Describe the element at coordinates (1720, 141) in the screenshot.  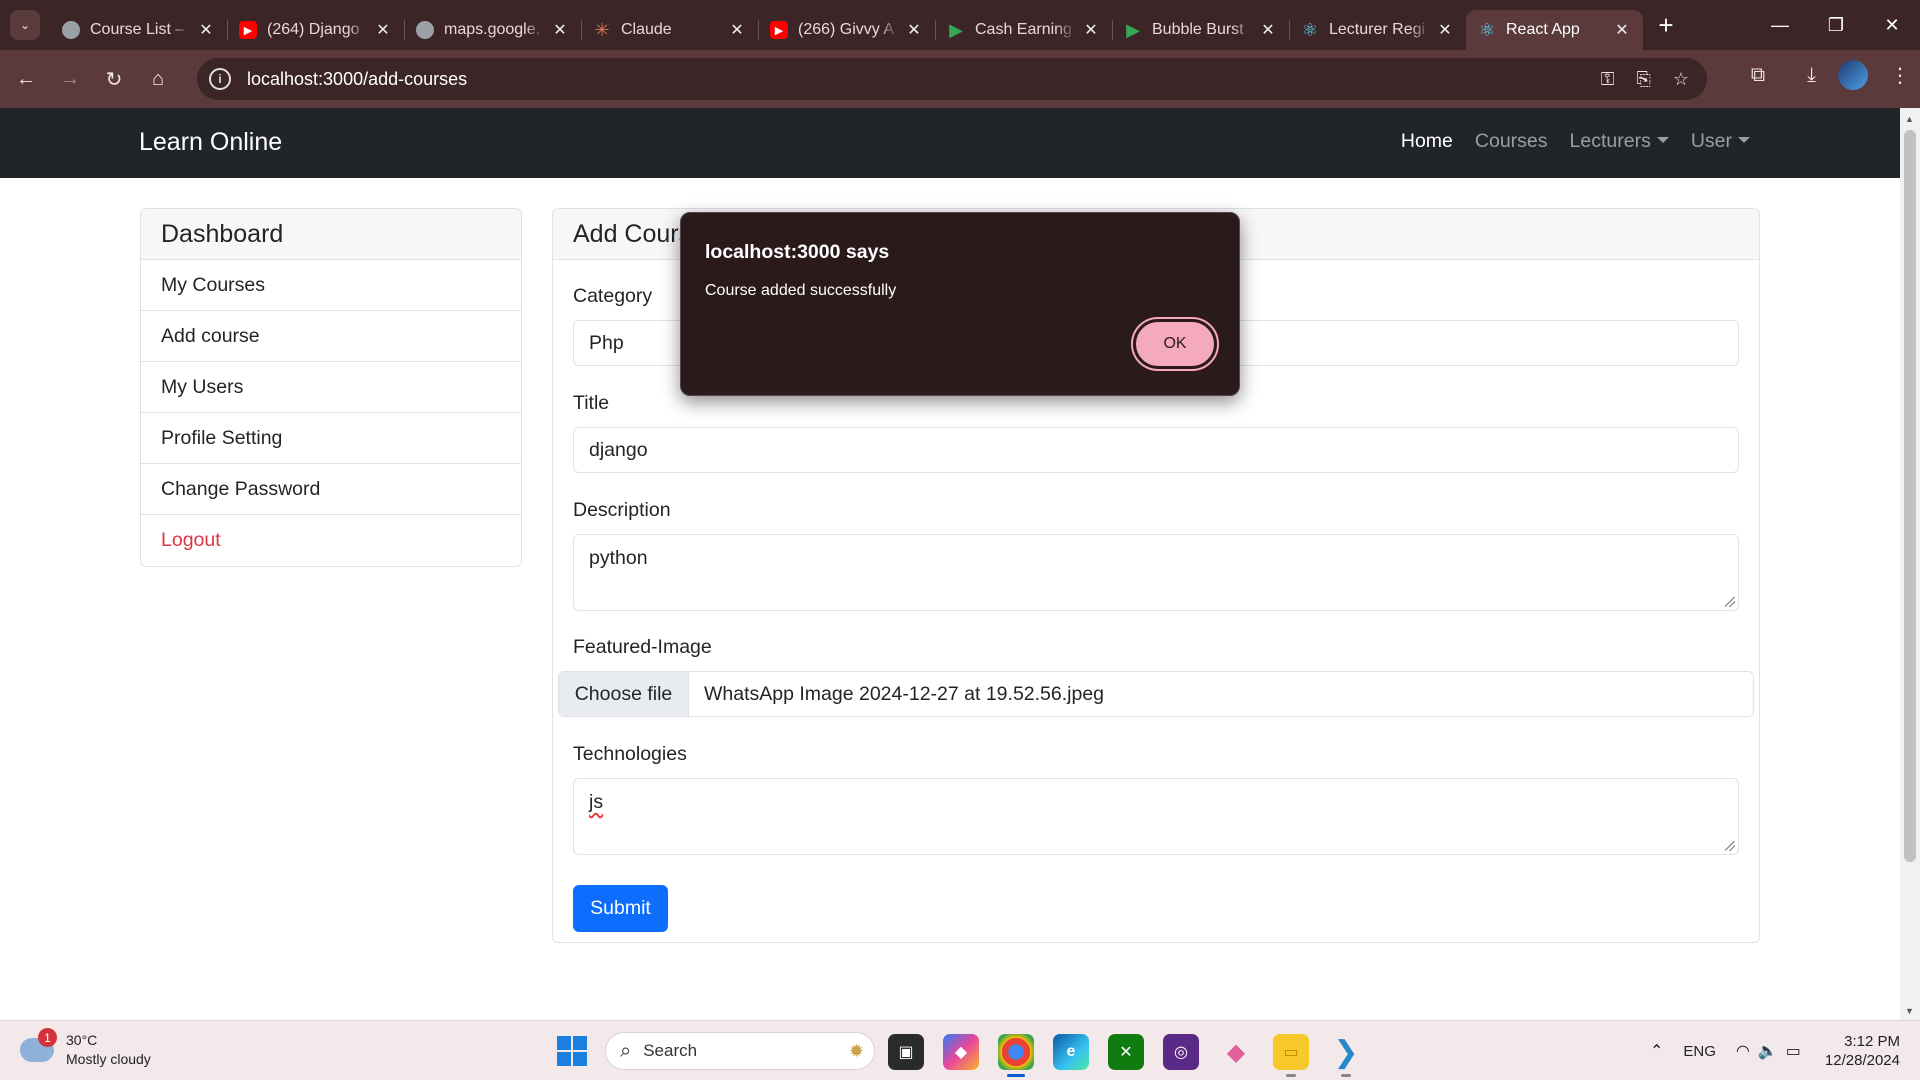
I see `nav-user-dropdown: User` at that location.